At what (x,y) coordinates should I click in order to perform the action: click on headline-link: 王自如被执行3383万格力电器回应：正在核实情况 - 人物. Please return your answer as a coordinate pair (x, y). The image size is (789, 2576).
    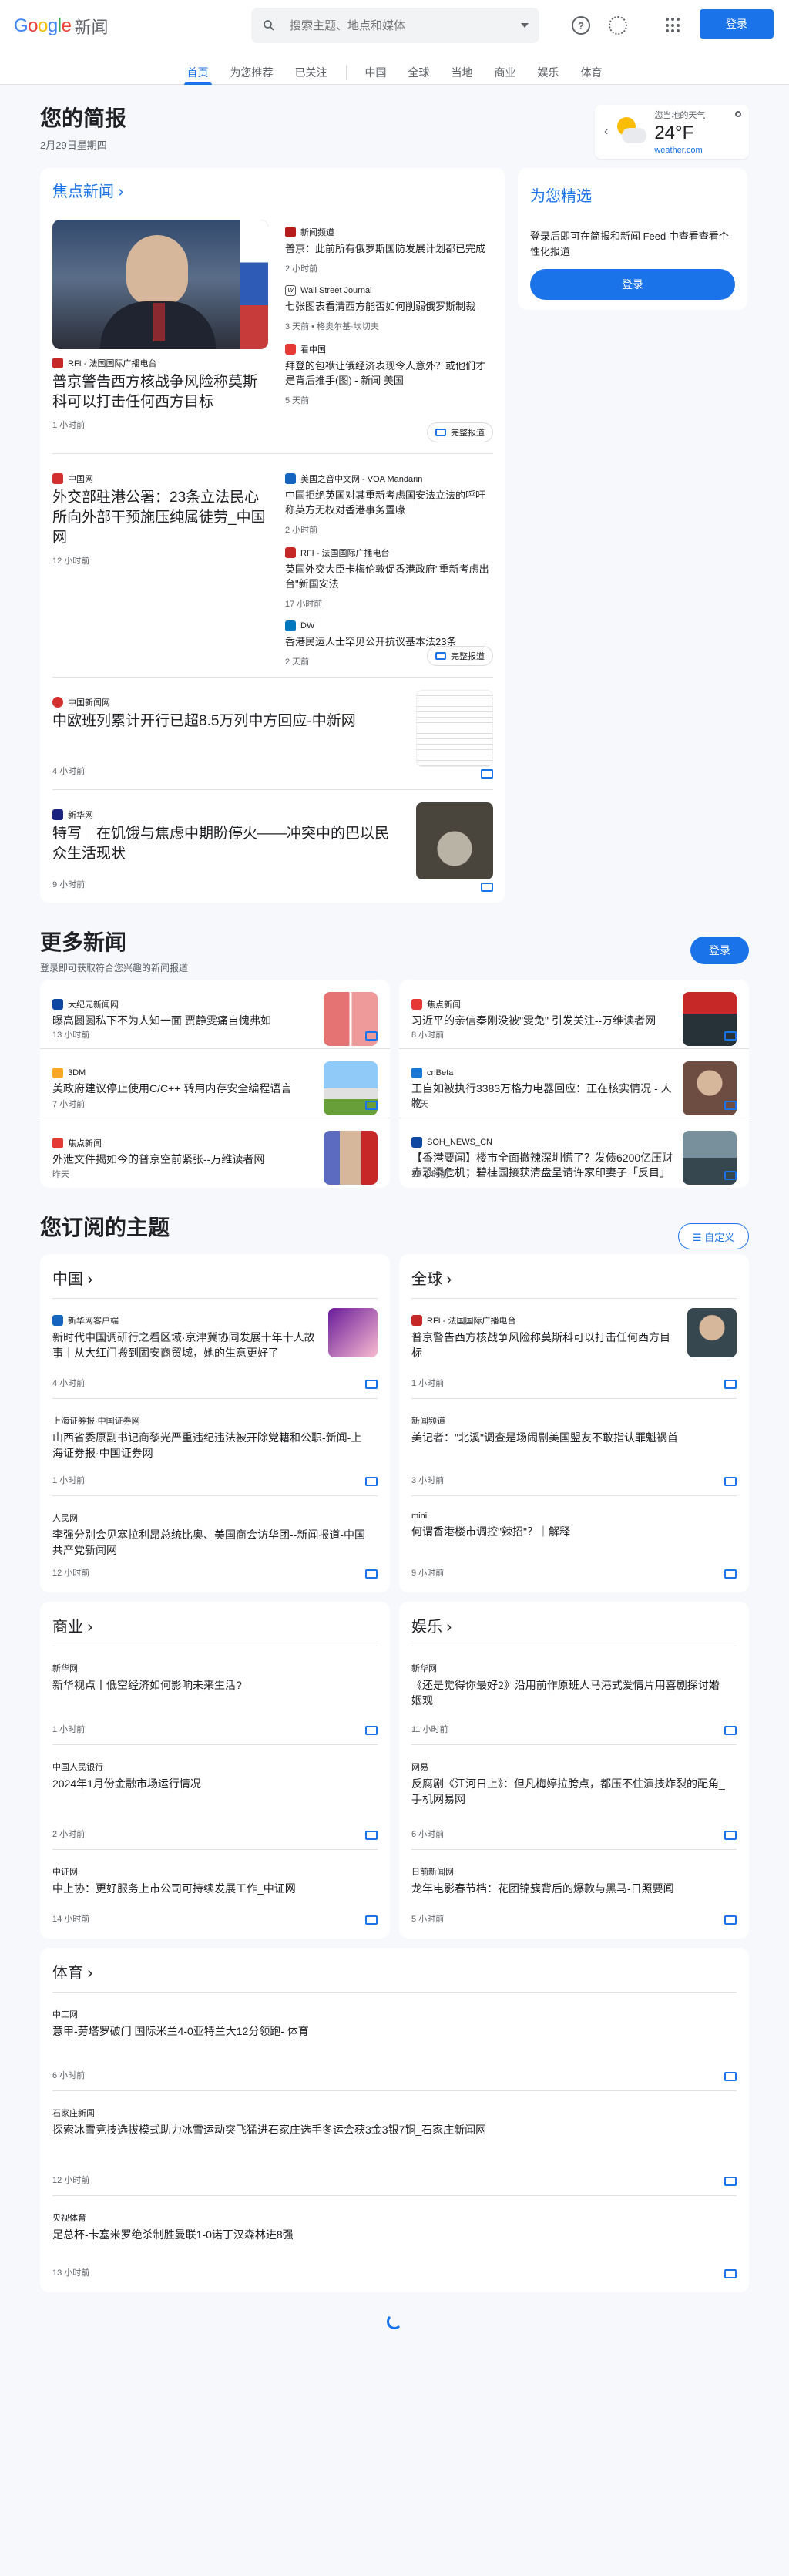
    Looking at the image, I should click on (542, 1096).